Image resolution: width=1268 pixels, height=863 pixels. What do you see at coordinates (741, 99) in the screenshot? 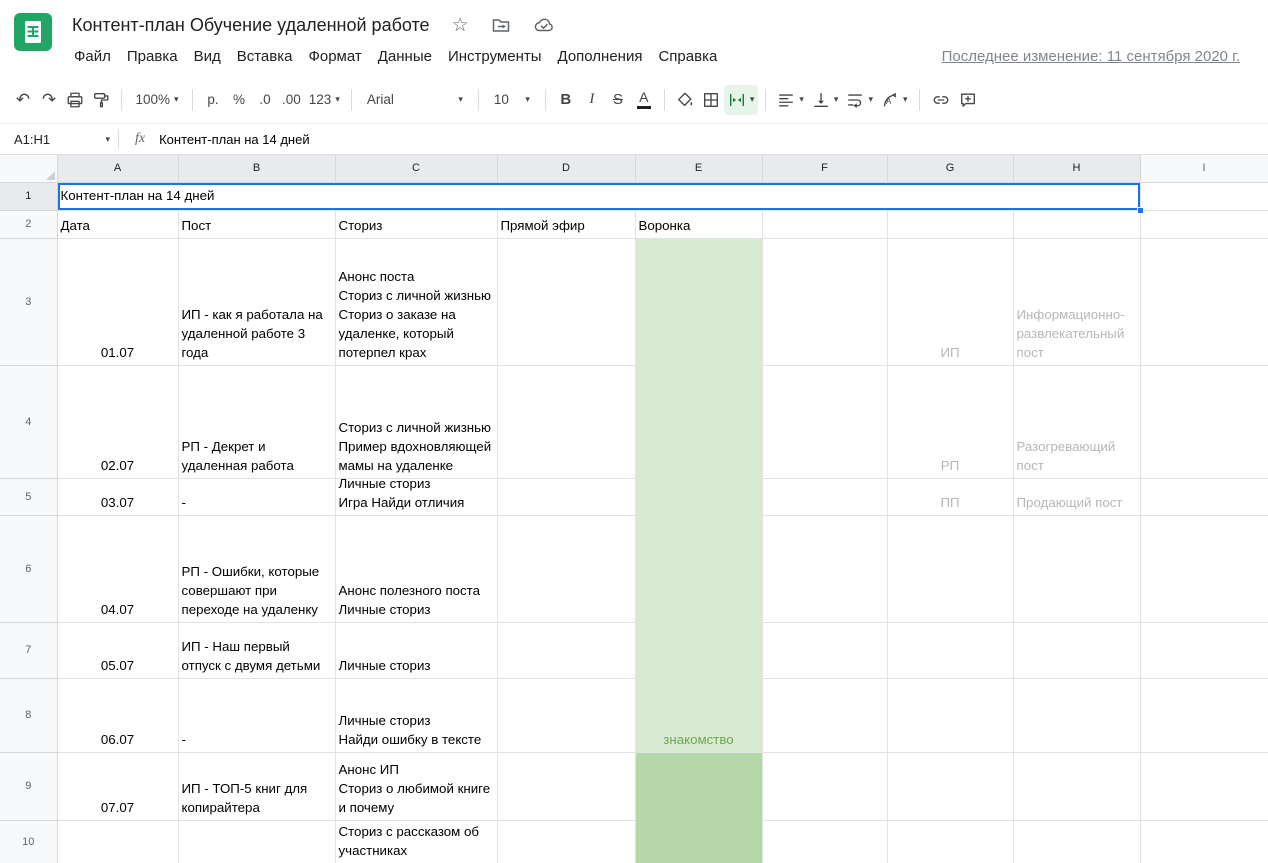
I see `merge-cells-button: ▾` at bounding box center [741, 99].